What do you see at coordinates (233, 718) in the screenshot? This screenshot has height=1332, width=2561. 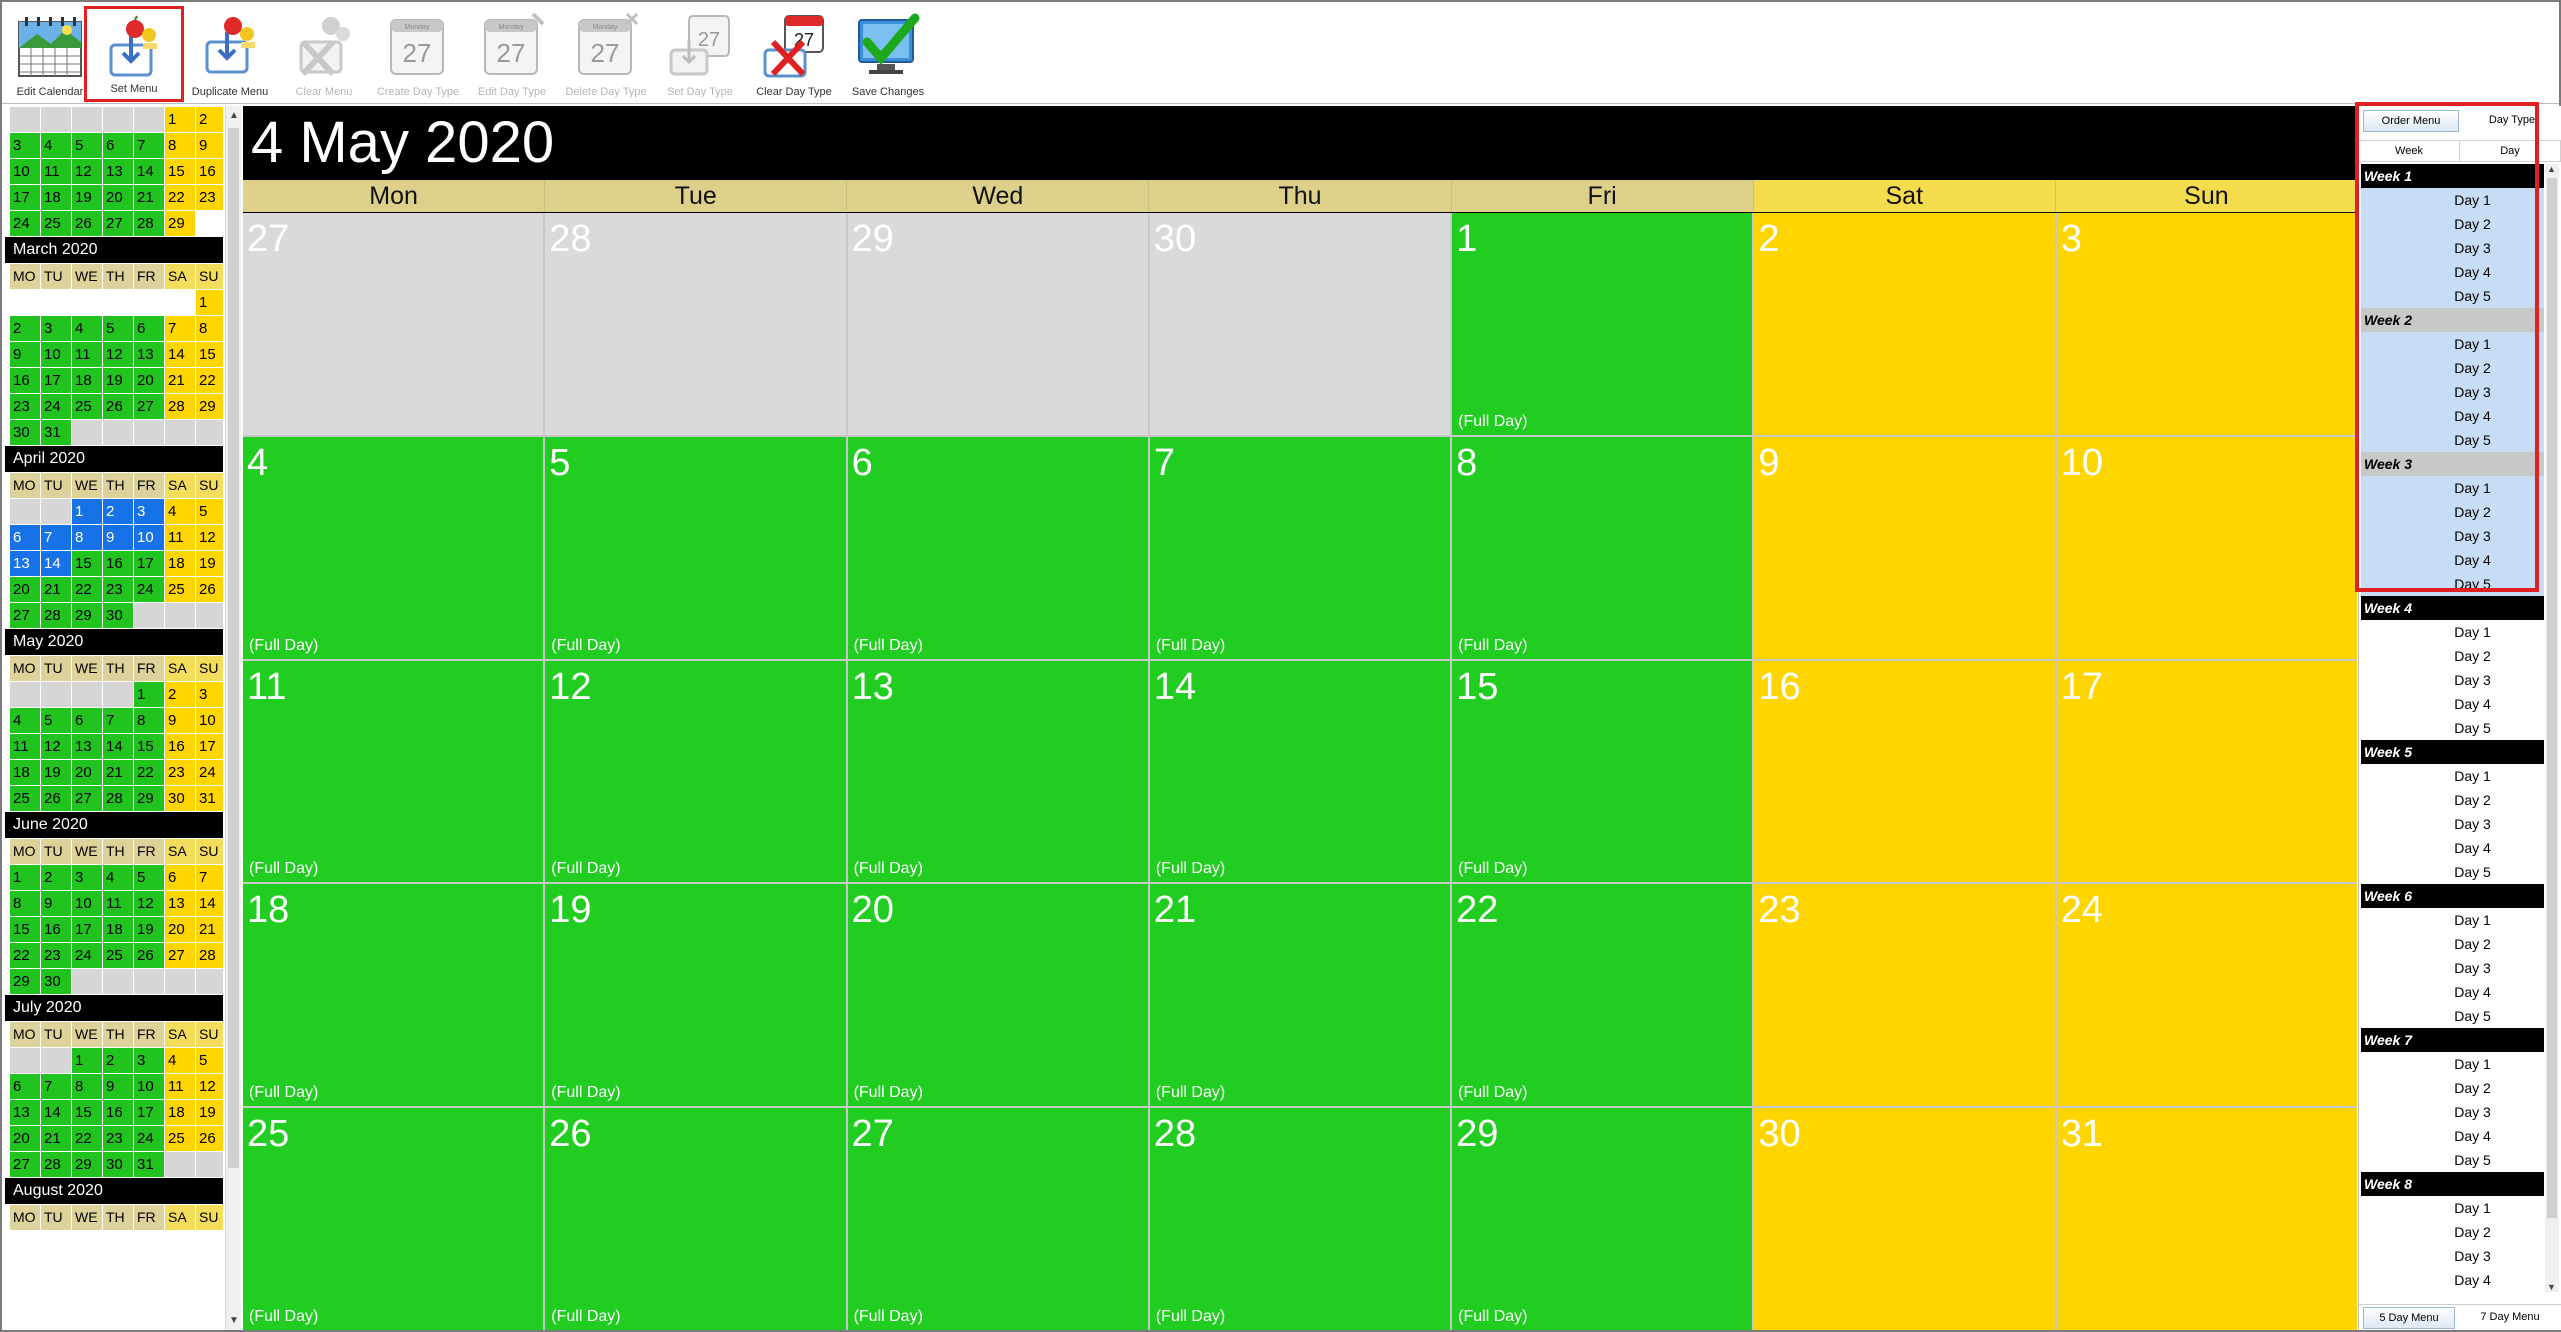 I see `mini-calendar-scrollbar: ▲ ▼` at bounding box center [233, 718].